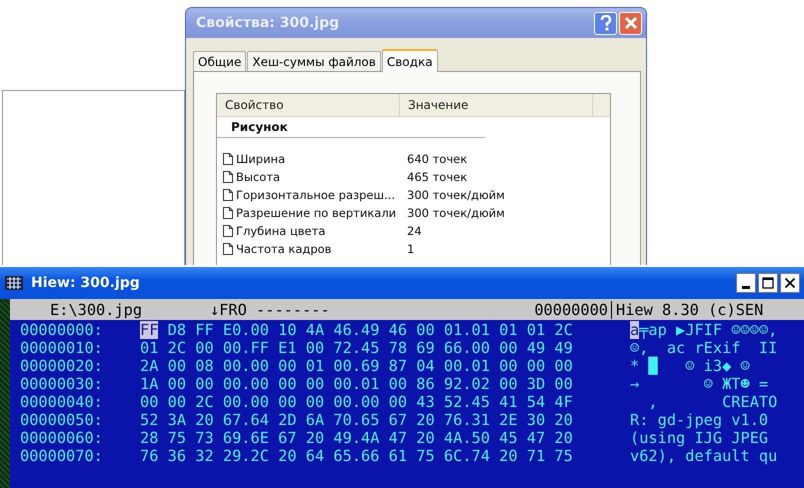 Image resolution: width=804 pixels, height=488 pixels. Describe the element at coordinates (270, 309) in the screenshot. I see `mode-indicator: ↓FRO --------` at that location.